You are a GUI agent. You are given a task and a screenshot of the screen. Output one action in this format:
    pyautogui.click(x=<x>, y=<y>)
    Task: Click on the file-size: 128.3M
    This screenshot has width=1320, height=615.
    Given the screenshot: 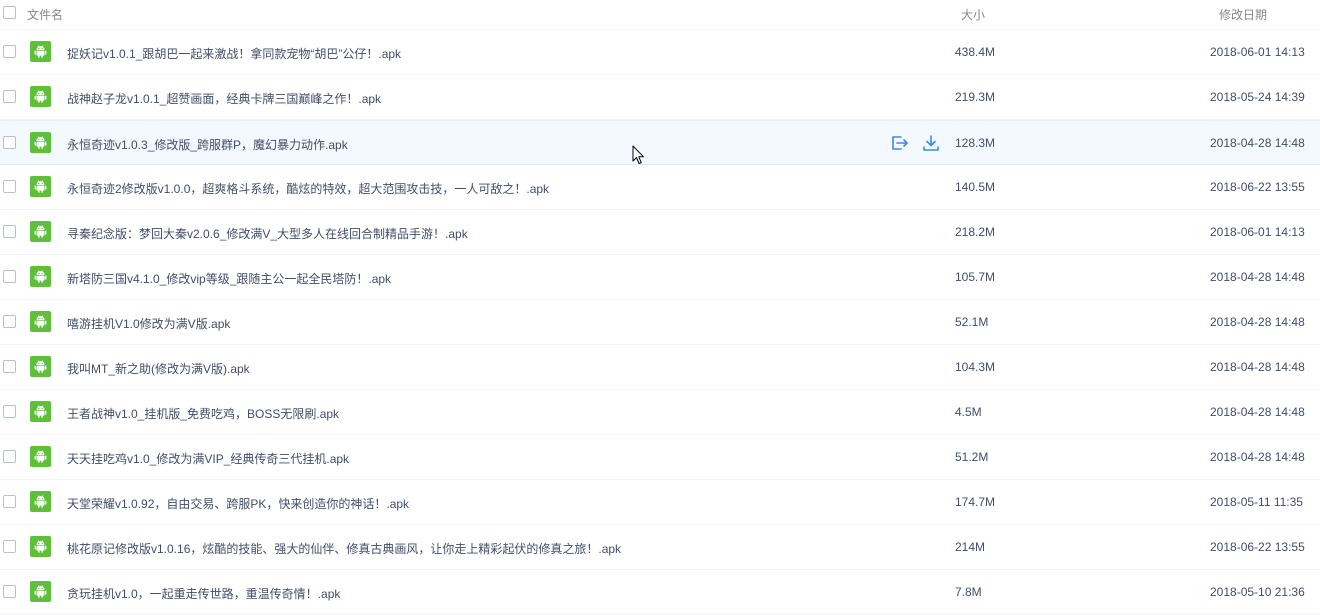 What is the action you would take?
    pyautogui.click(x=975, y=143)
    